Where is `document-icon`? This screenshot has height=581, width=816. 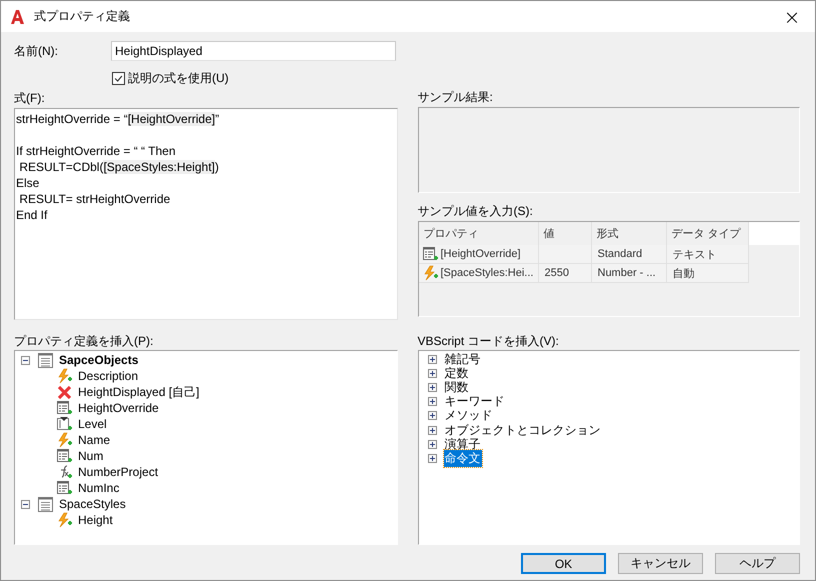 document-icon is located at coordinates (45, 504).